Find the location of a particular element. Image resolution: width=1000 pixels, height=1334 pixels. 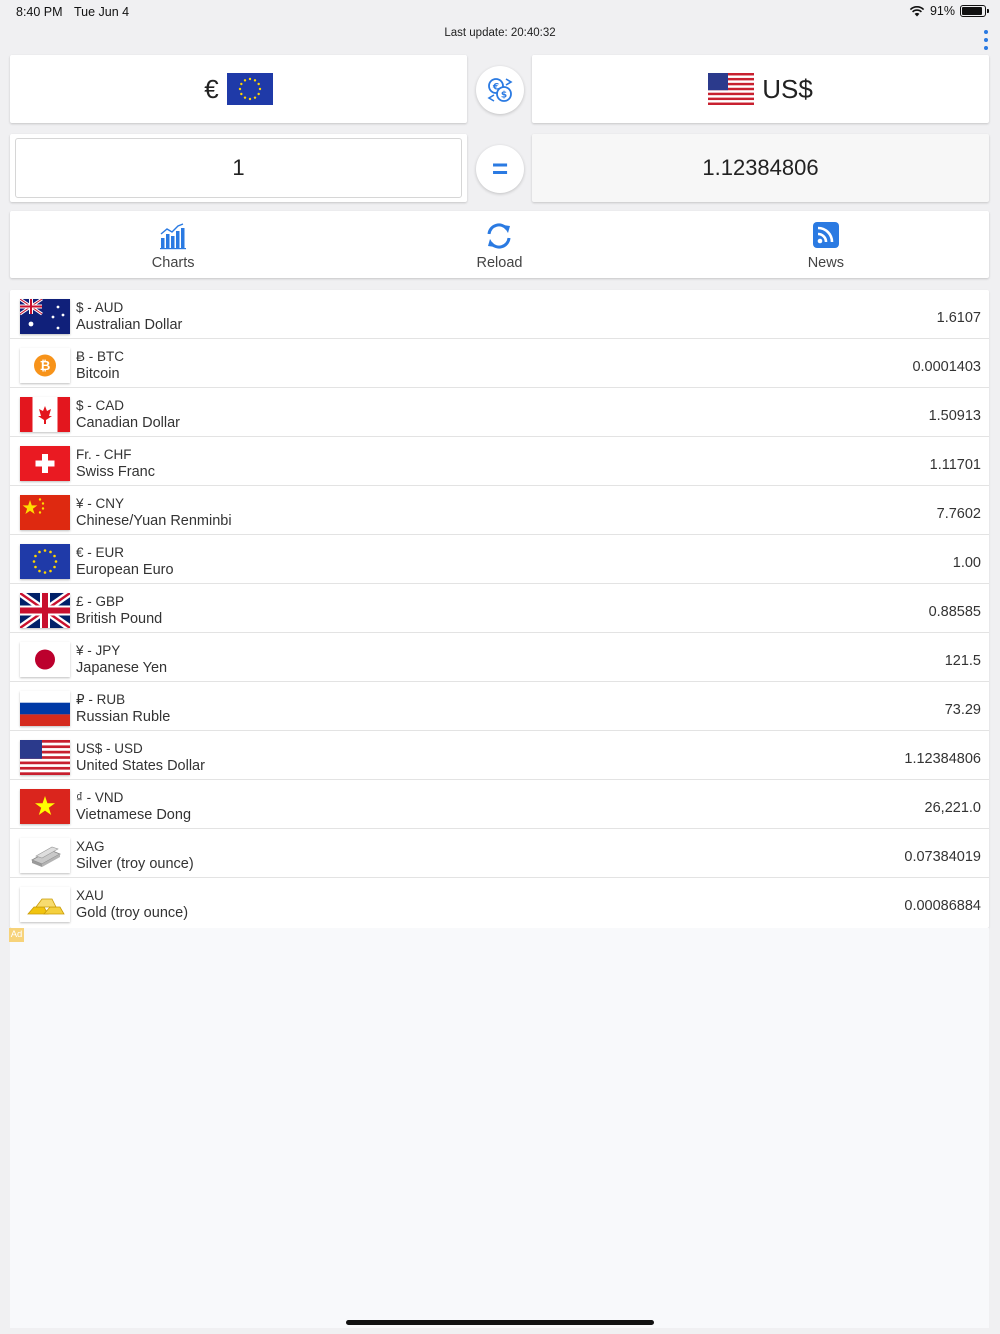

currency-row: £ - GBP British Pound 0.88585 is located at coordinates (499, 608).